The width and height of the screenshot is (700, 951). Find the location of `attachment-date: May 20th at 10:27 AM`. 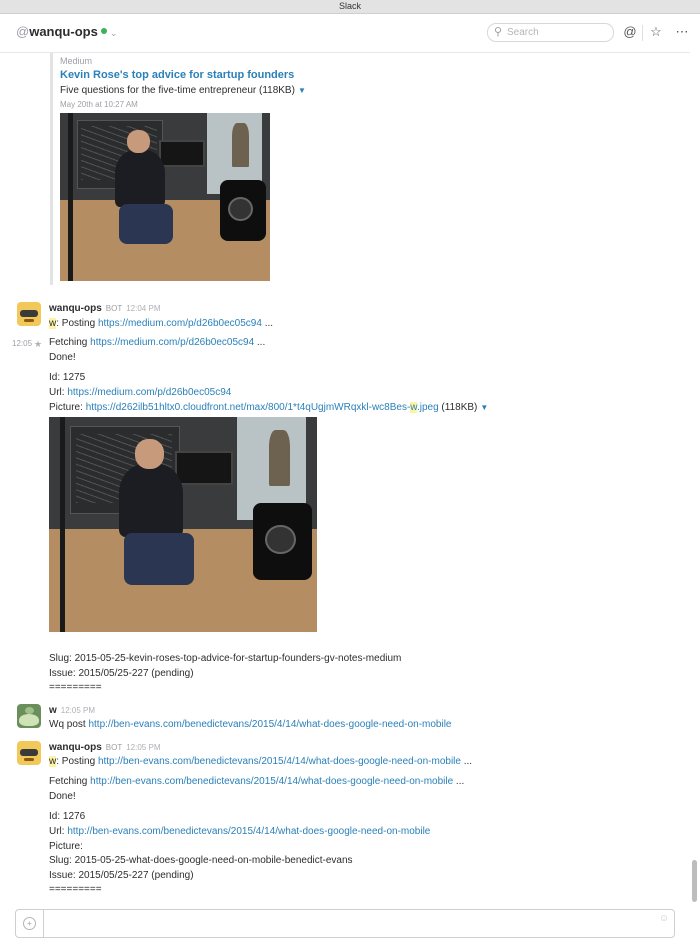

attachment-date: May 20th at 10:27 AM is located at coordinates (99, 104).